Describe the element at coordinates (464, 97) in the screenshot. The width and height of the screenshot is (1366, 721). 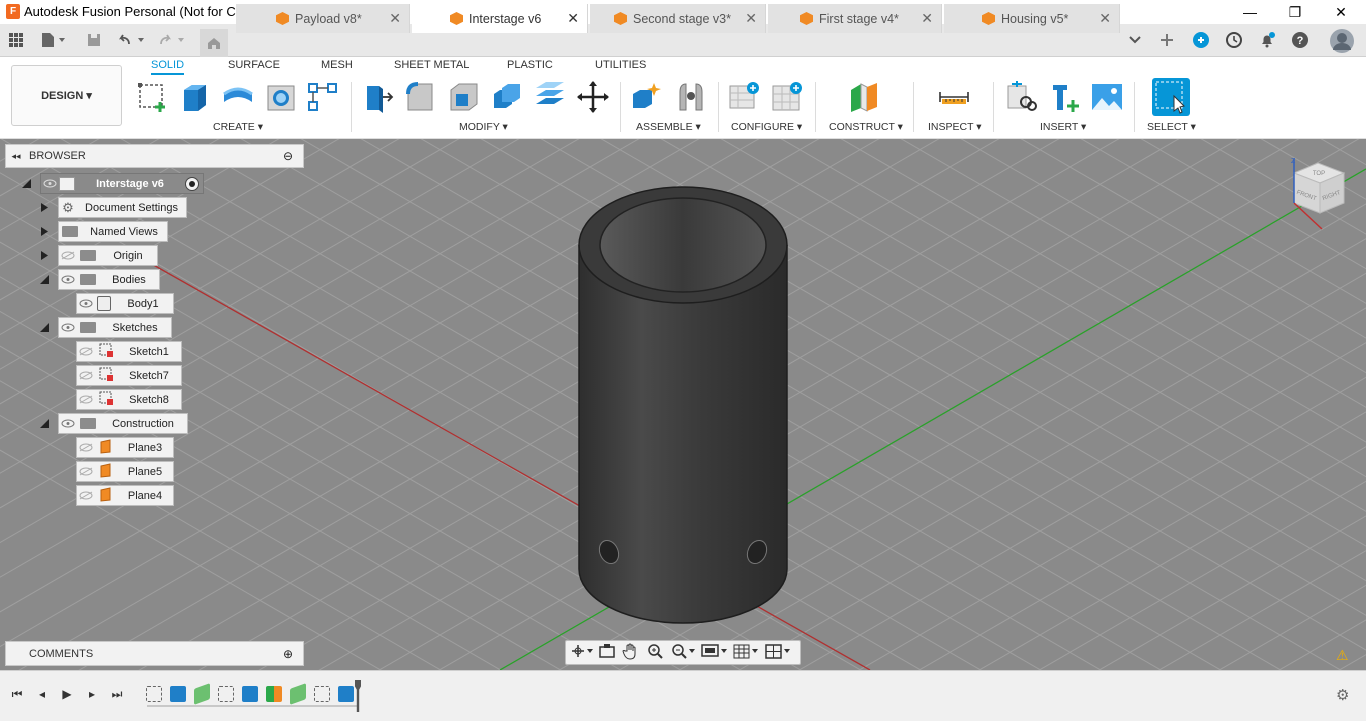
I see `shell-icon` at that location.